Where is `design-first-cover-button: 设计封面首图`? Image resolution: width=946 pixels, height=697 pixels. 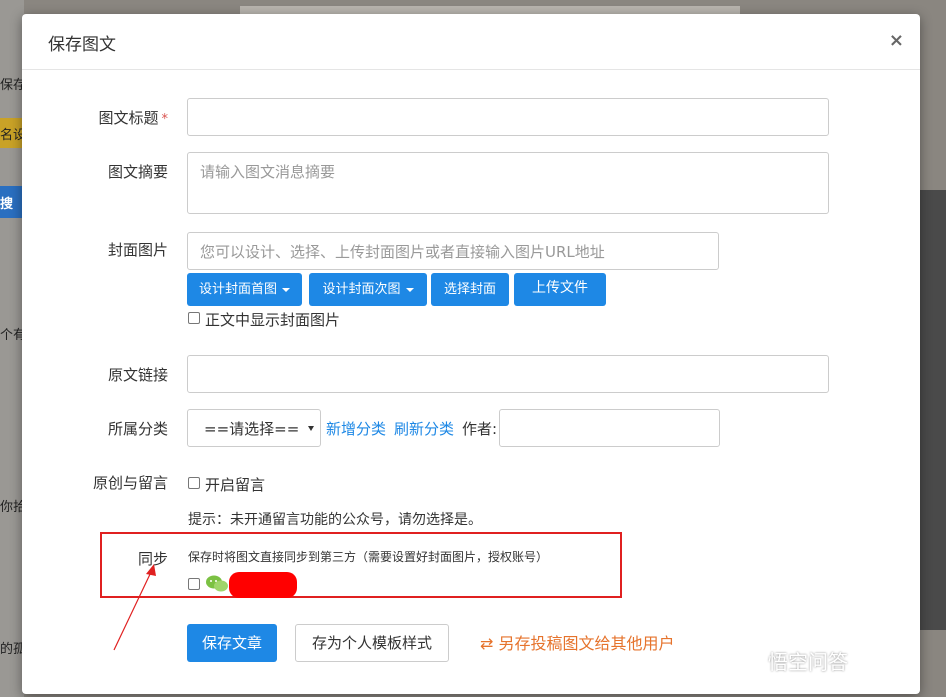
design-first-cover-button: 设计封面首图 is located at coordinates (244, 289).